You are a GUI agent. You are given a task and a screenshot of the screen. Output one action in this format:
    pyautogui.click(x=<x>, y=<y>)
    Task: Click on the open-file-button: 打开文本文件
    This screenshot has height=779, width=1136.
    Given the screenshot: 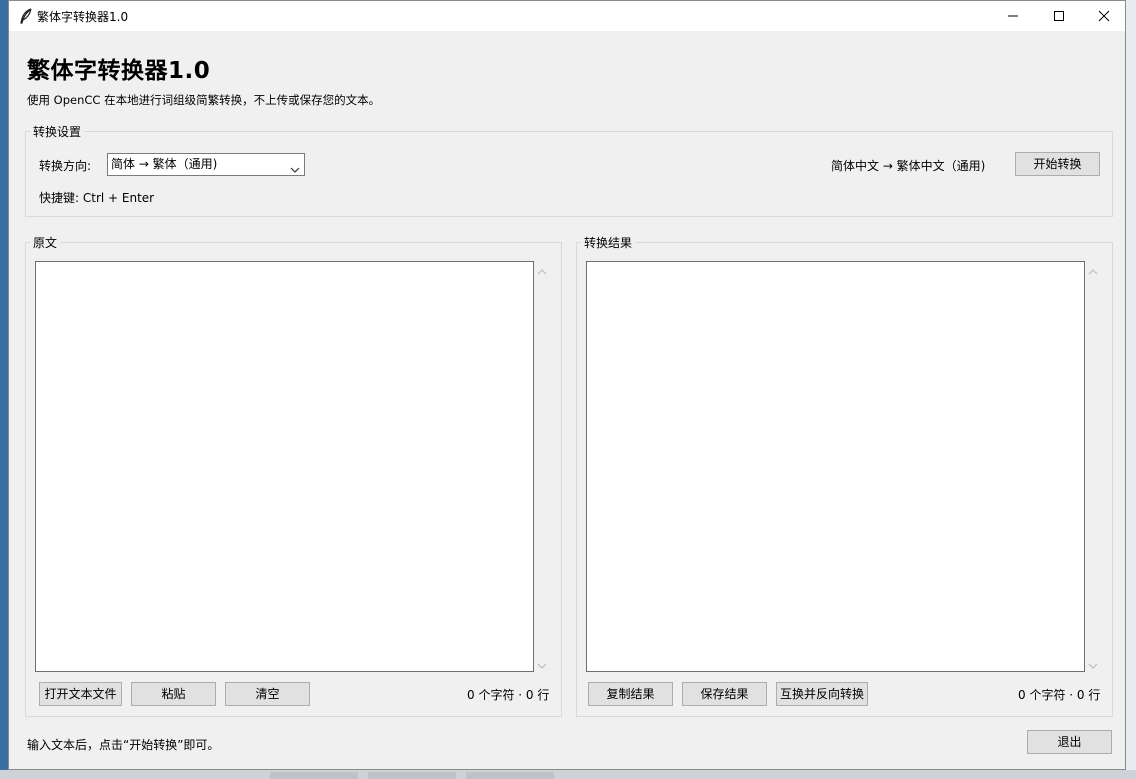 What is the action you would take?
    pyautogui.click(x=80, y=694)
    